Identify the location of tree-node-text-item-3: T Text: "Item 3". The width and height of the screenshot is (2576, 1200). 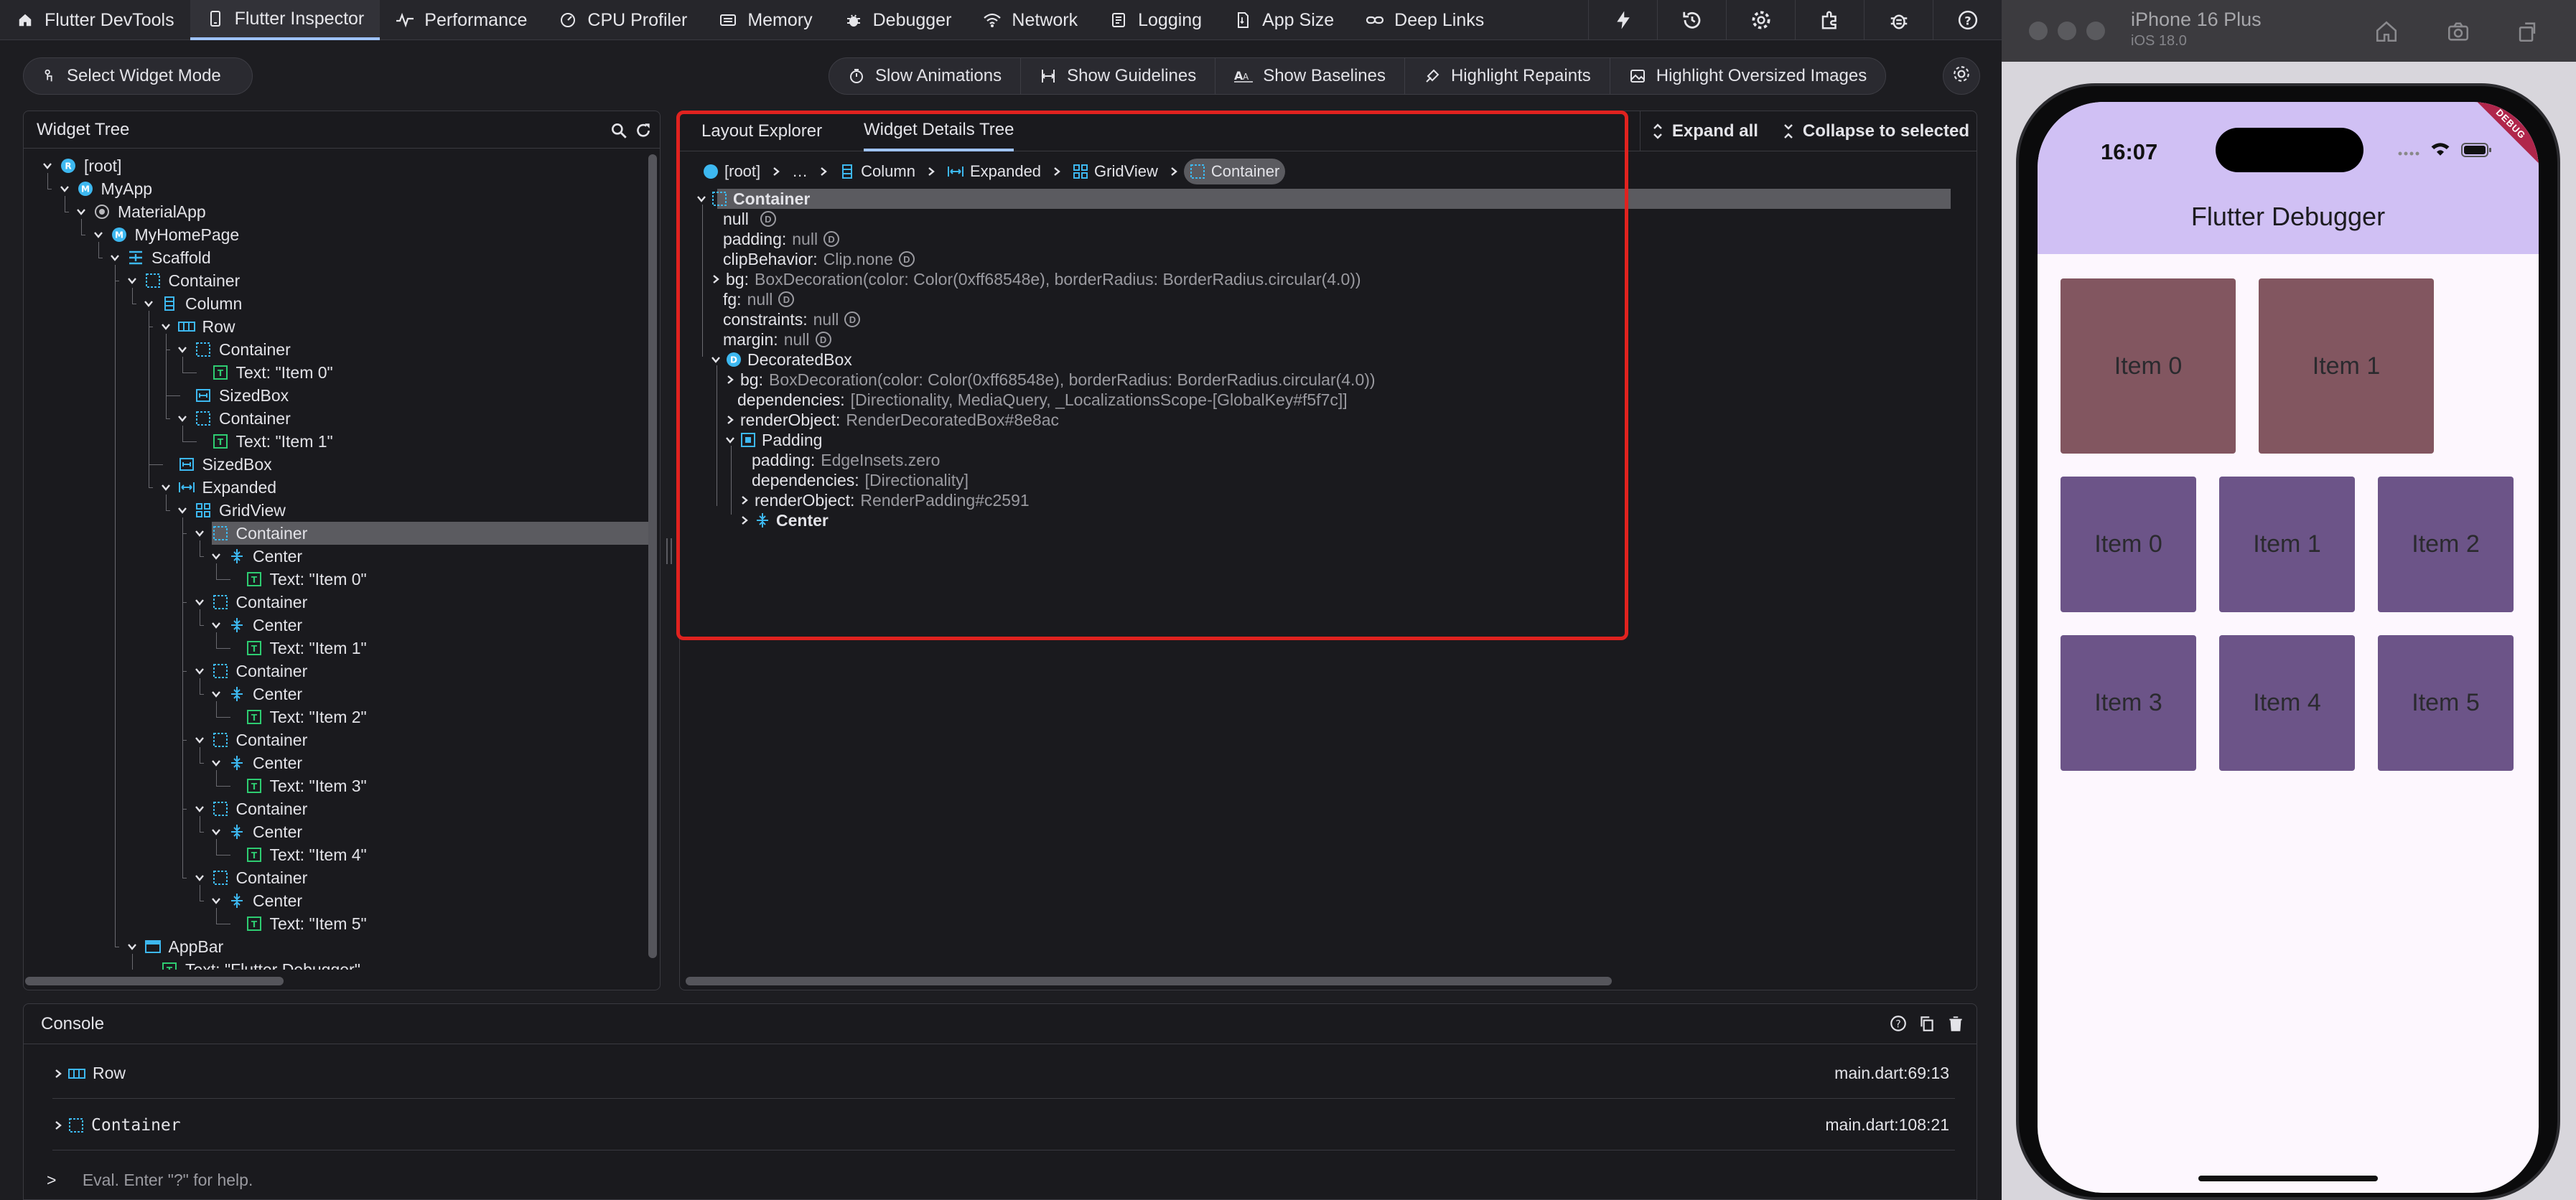
(296, 785).